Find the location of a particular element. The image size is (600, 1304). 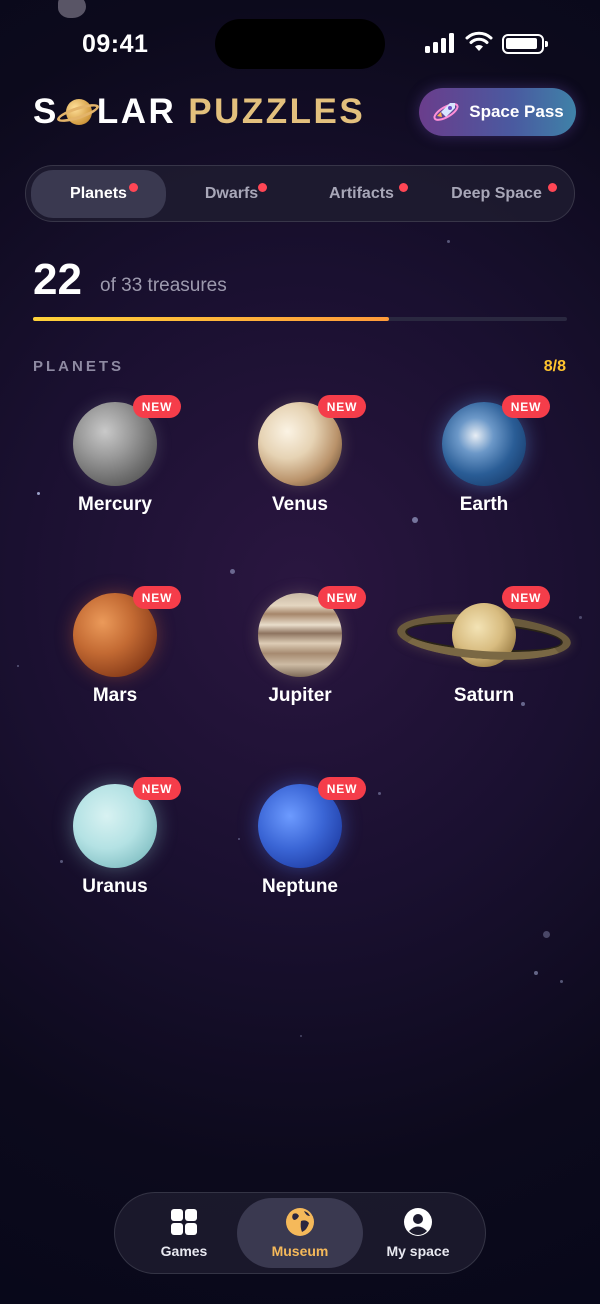

nav-games: Games is located at coordinates (184, 1233).